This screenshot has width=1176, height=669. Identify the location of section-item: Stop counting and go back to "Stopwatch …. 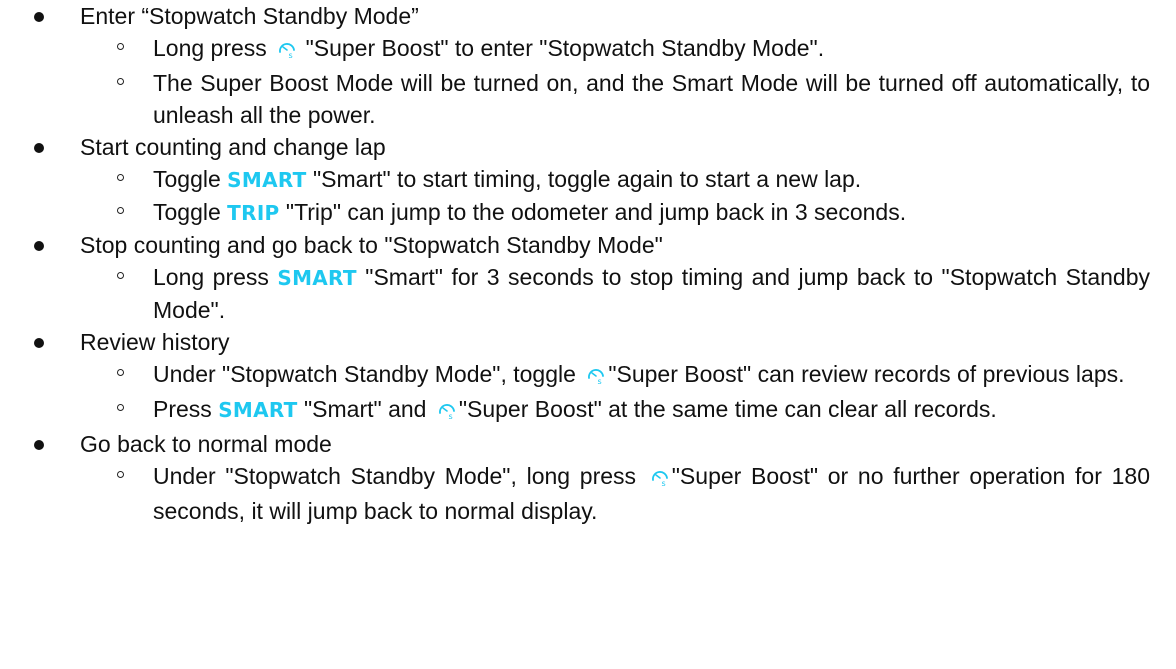
(588, 277).